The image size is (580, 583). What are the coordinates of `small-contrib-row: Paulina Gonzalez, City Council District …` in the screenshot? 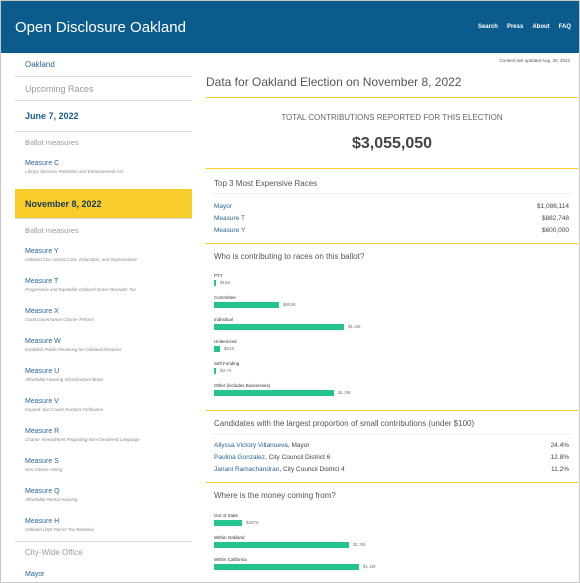 It's located at (391, 457).